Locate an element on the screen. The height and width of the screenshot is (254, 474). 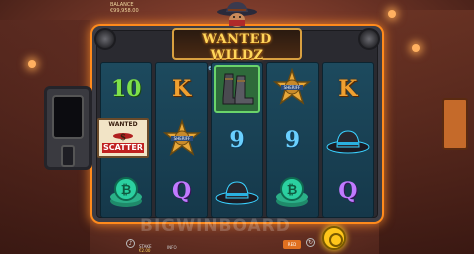
sound-button: ♪ is located at coordinates (130, 243).